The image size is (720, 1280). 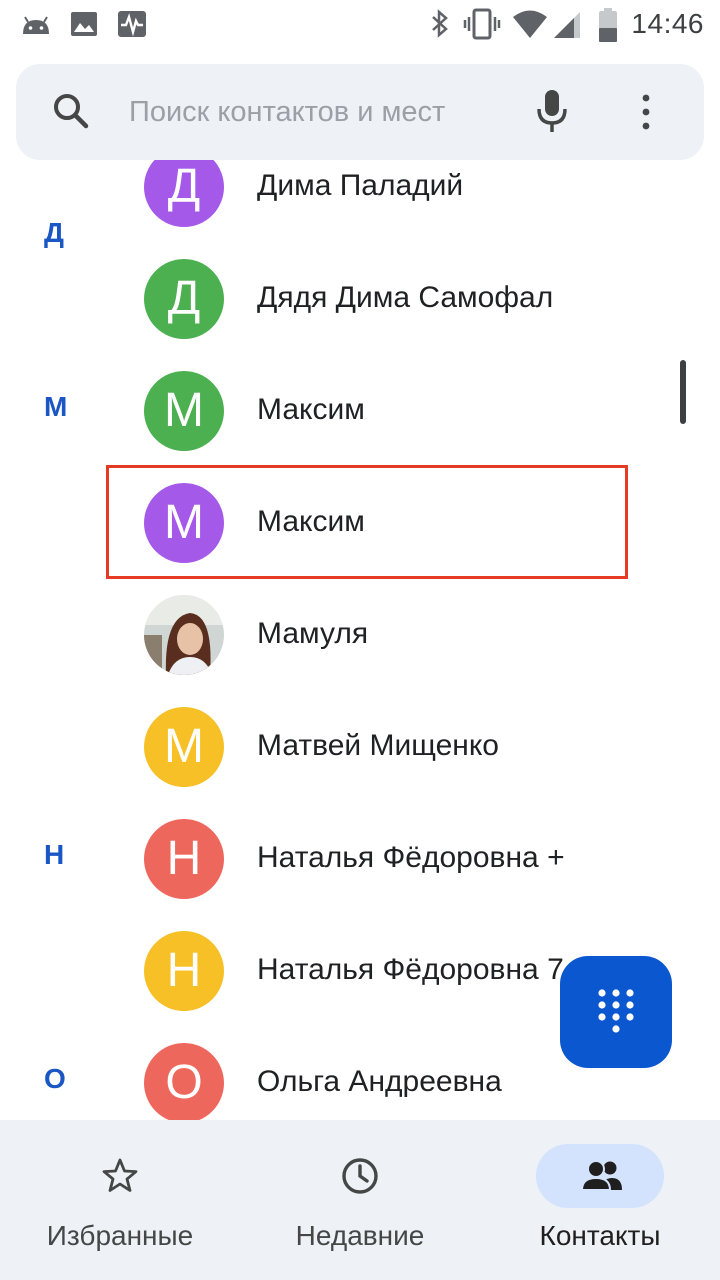 What do you see at coordinates (313, 633) in the screenshot?
I see `contact-name: Мамуля` at bounding box center [313, 633].